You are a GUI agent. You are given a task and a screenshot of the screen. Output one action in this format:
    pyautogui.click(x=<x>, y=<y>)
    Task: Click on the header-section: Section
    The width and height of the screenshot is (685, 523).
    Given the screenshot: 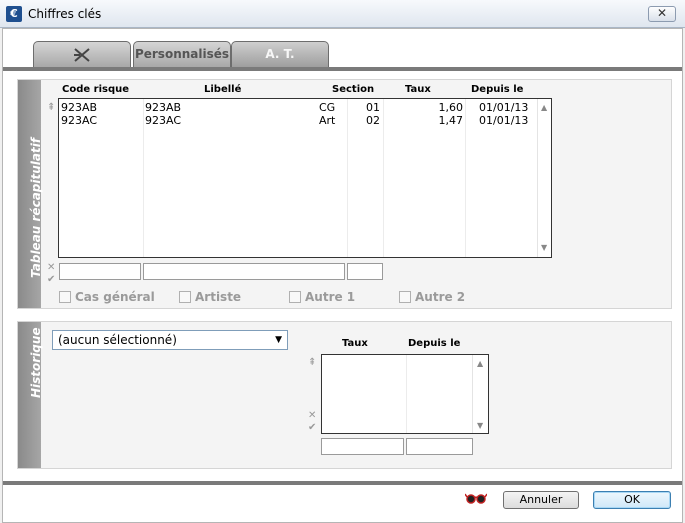 What is the action you would take?
    pyautogui.click(x=353, y=89)
    